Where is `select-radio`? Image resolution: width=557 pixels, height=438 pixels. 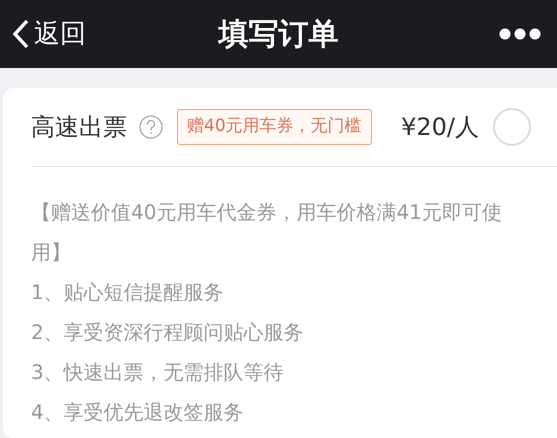 select-radio is located at coordinates (512, 127).